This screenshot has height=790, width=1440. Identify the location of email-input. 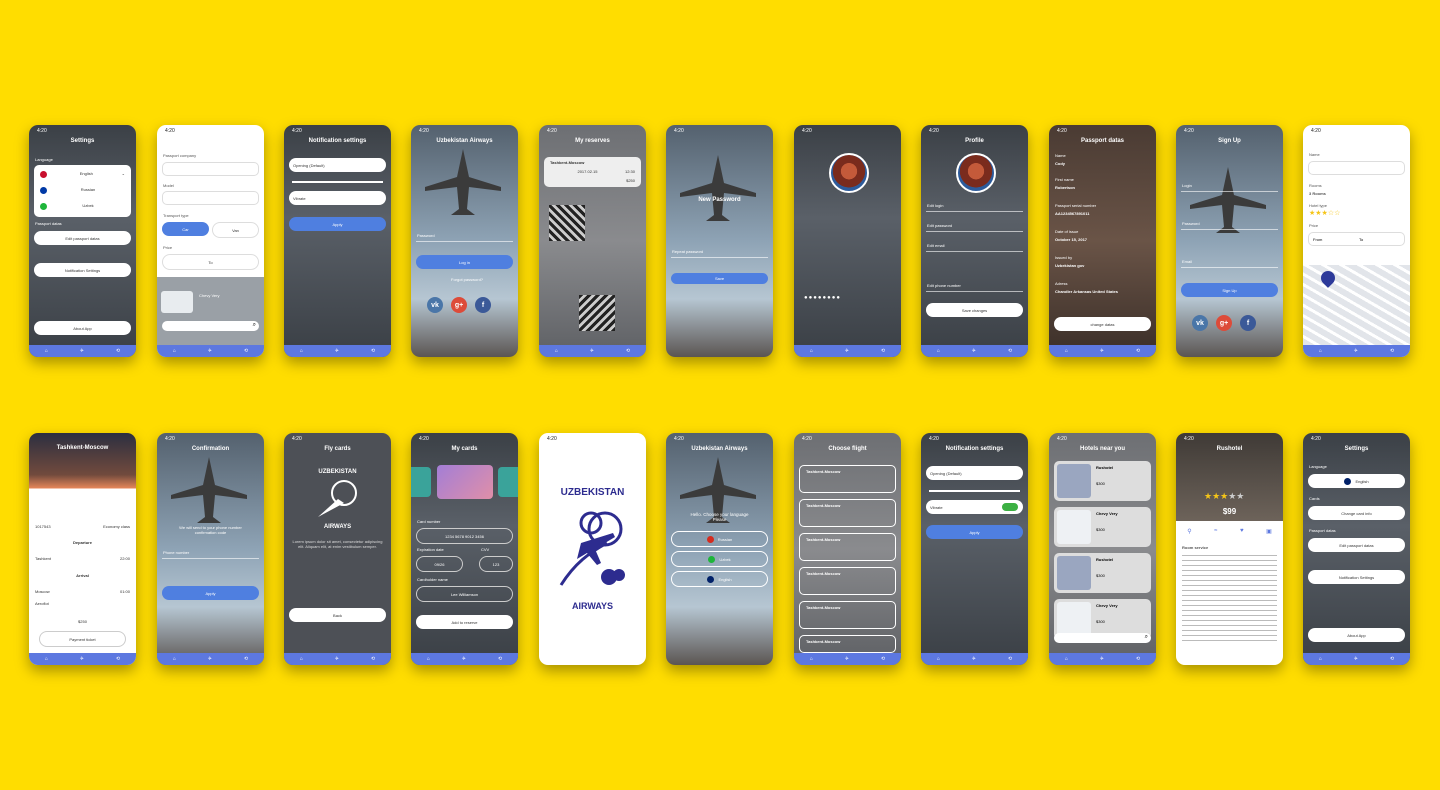
(1229, 267).